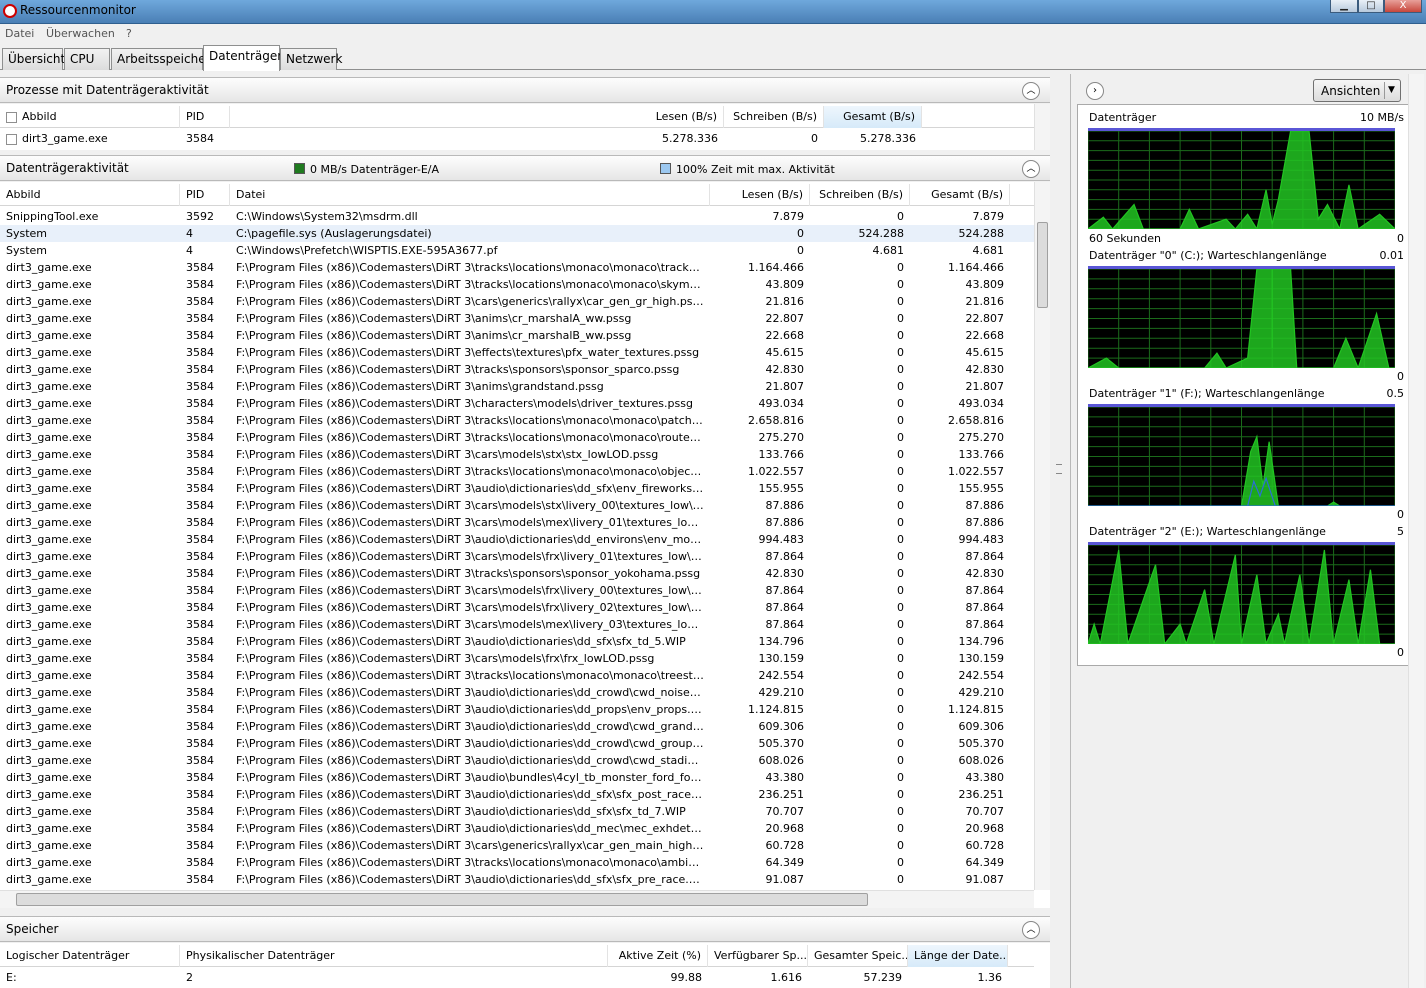  What do you see at coordinates (1060, 531) in the screenshot?
I see `pane-splitter` at bounding box center [1060, 531].